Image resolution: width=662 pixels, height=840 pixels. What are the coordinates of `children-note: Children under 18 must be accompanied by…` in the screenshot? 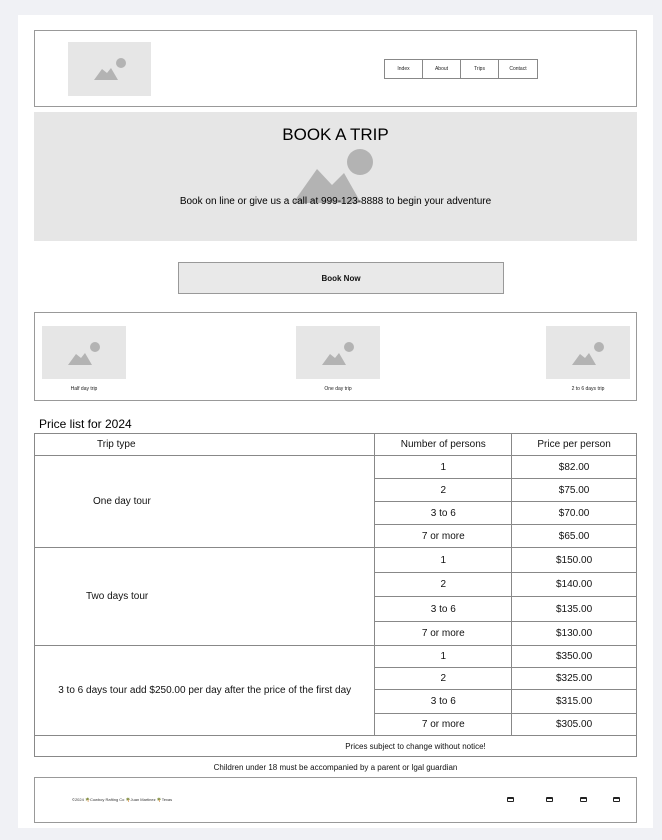 It's located at (335, 767).